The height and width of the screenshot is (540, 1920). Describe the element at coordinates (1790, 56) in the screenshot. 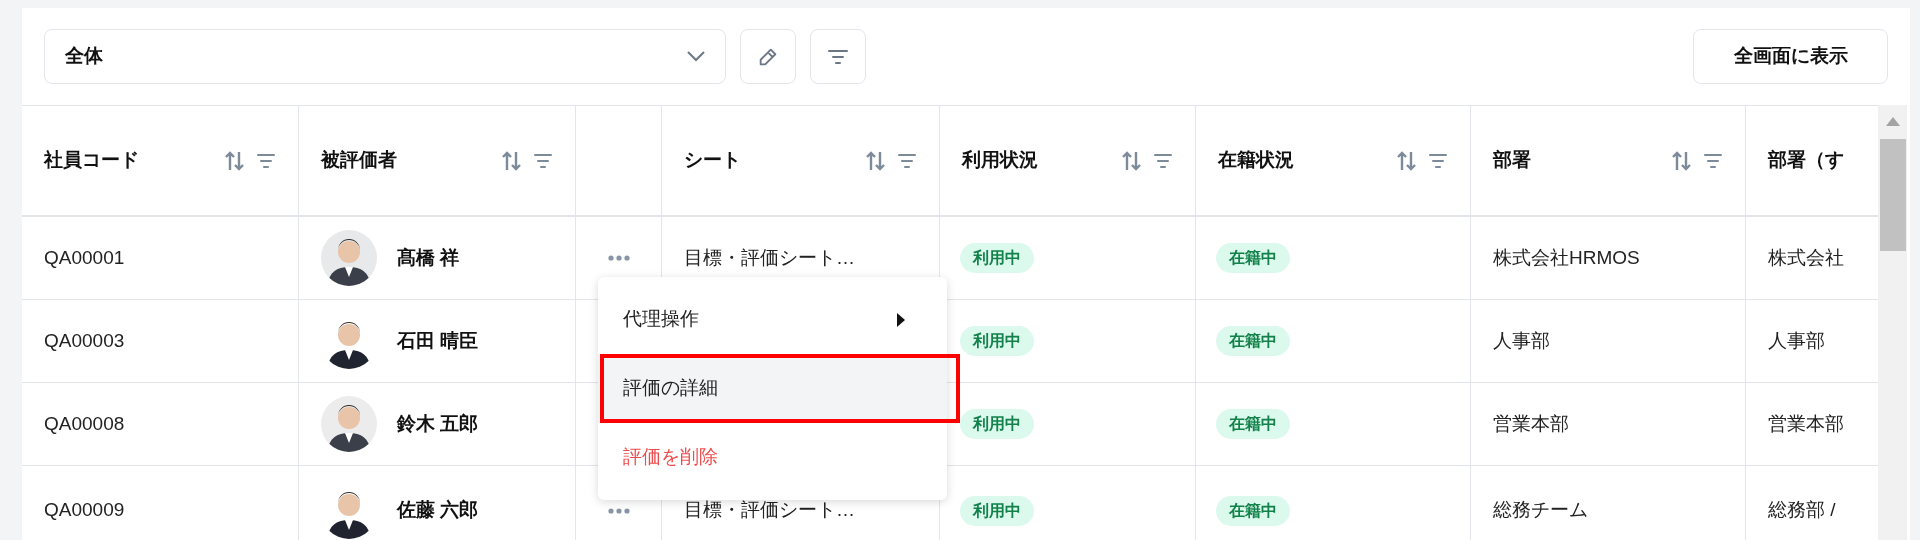

I see `fullscreen-button: 全画面に表示` at that location.